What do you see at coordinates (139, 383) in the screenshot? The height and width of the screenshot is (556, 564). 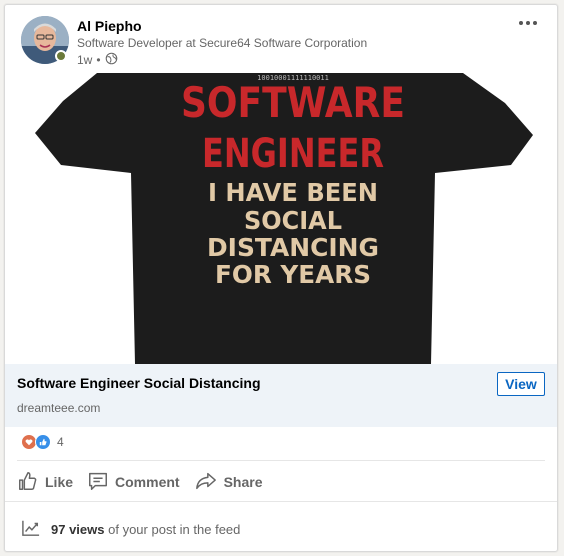 I see `link-title: Software Engineer Social Distancing` at bounding box center [139, 383].